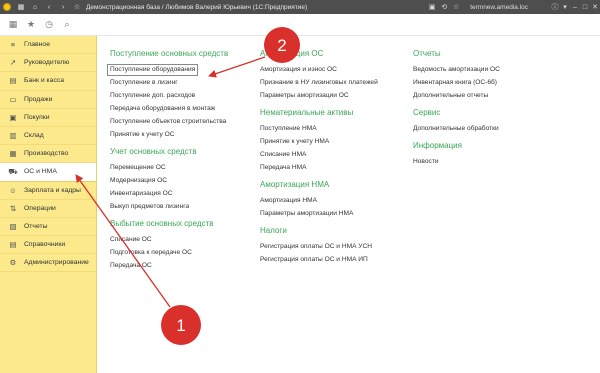  I want to click on section-link: Дополнительные обработки, so click(488, 128).